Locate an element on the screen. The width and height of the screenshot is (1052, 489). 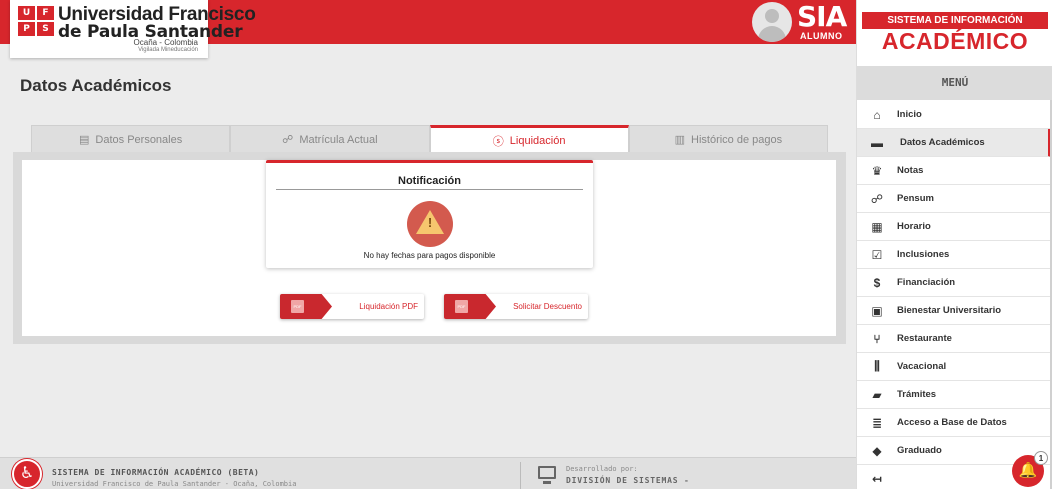
notification-divider is located at coordinates (429, 189).